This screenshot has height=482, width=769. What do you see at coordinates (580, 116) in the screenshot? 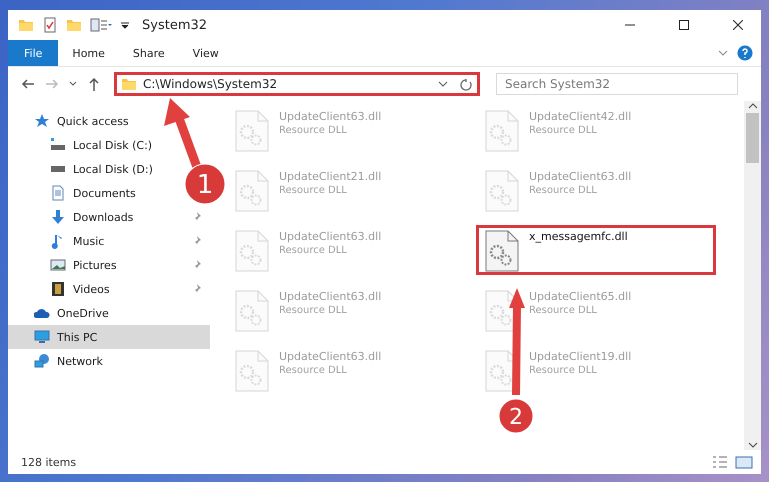
I see `file-name: UpdateClient42.dll` at bounding box center [580, 116].